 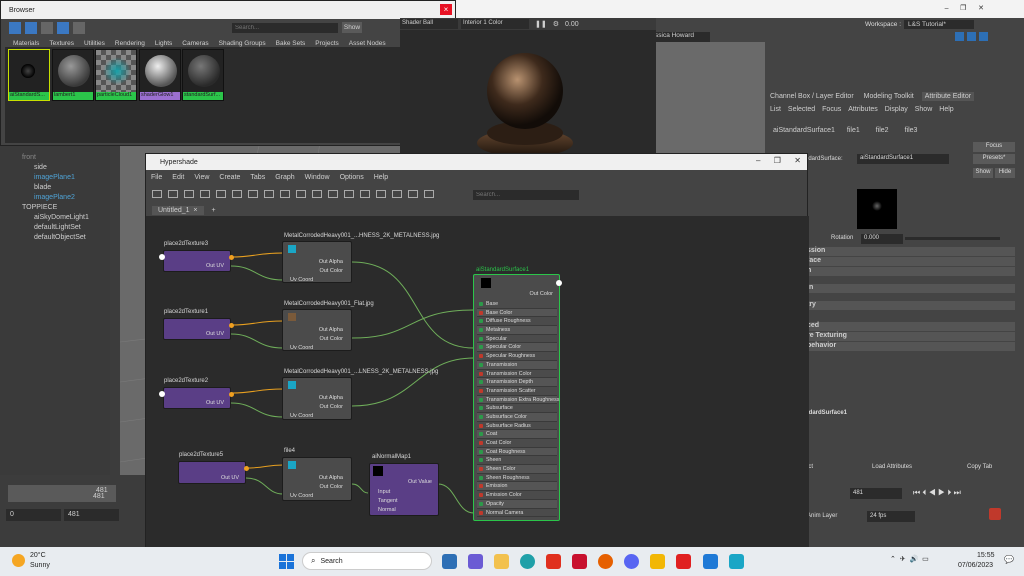 I want to click on browser-tab-shading-groups: Shading Groups, so click(x=242, y=43).